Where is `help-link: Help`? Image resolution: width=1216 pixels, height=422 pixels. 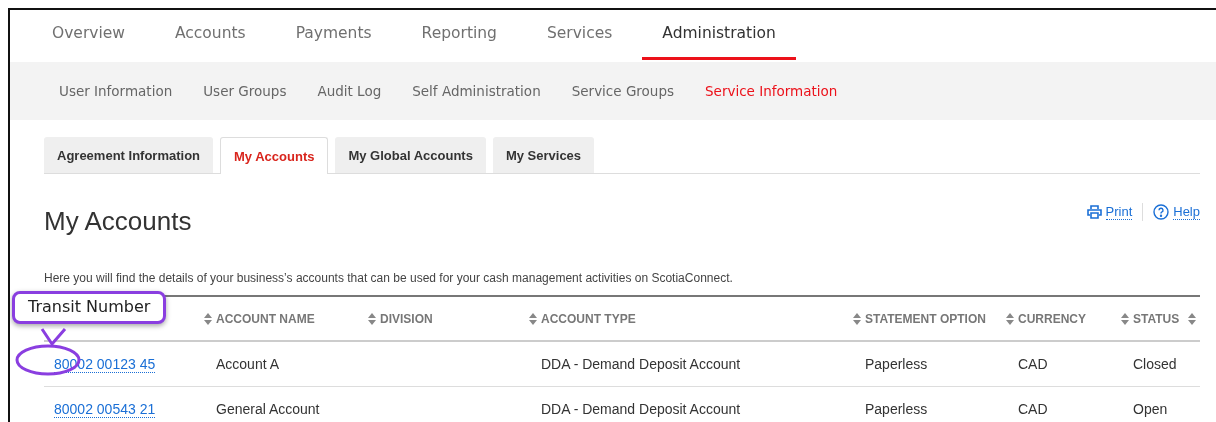
help-link: Help is located at coordinates (1176, 212).